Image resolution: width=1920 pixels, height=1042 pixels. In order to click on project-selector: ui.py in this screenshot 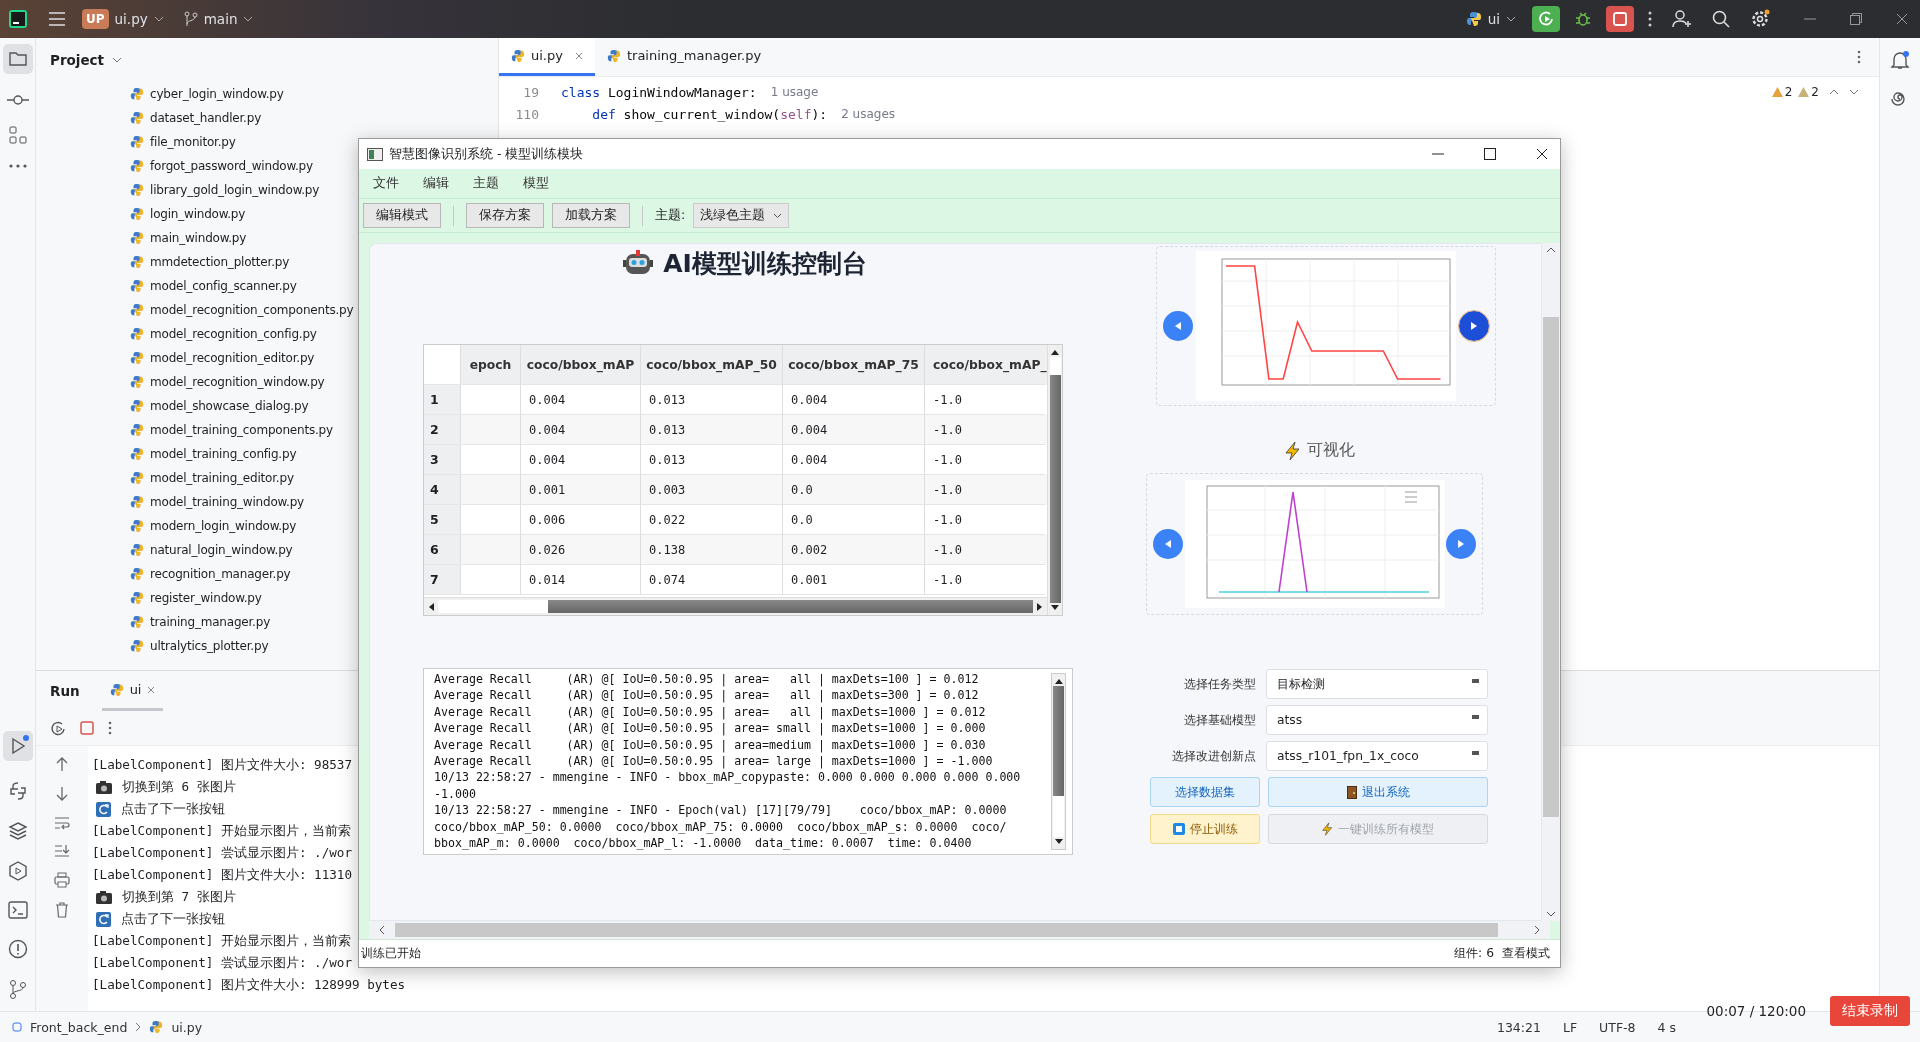, I will do `click(131, 19)`.